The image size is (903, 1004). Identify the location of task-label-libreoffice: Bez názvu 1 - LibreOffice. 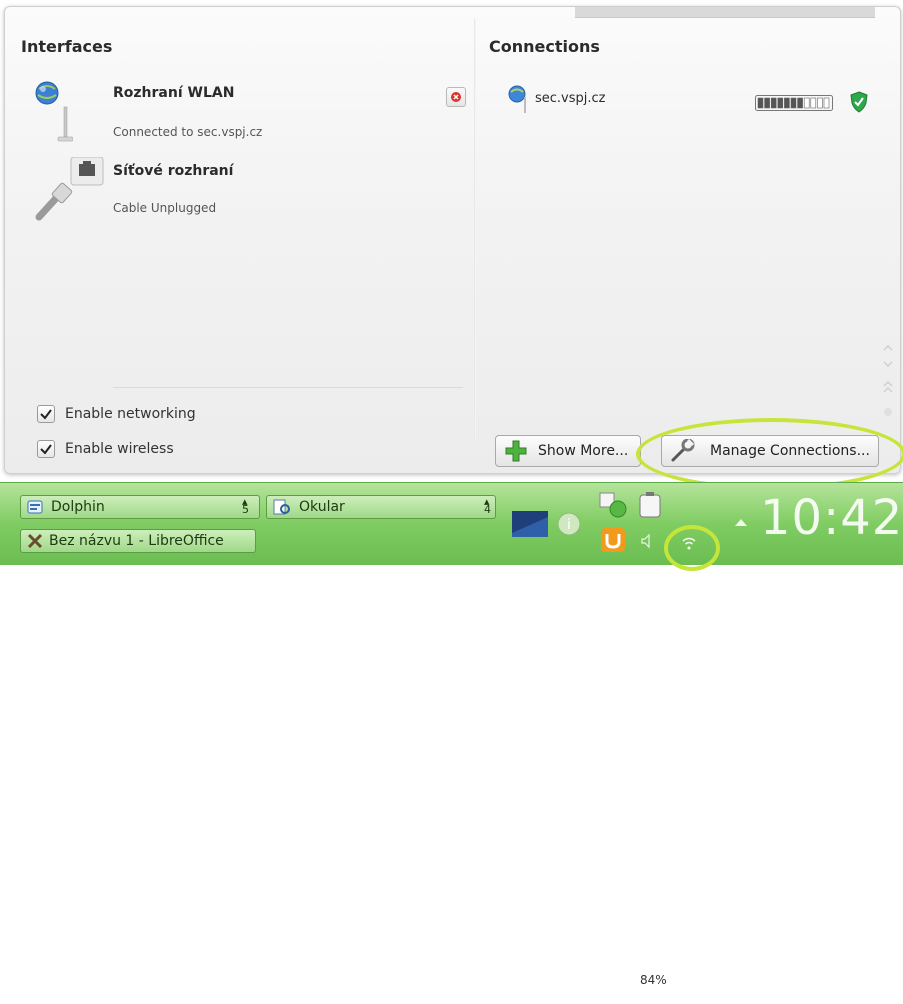
(136, 541).